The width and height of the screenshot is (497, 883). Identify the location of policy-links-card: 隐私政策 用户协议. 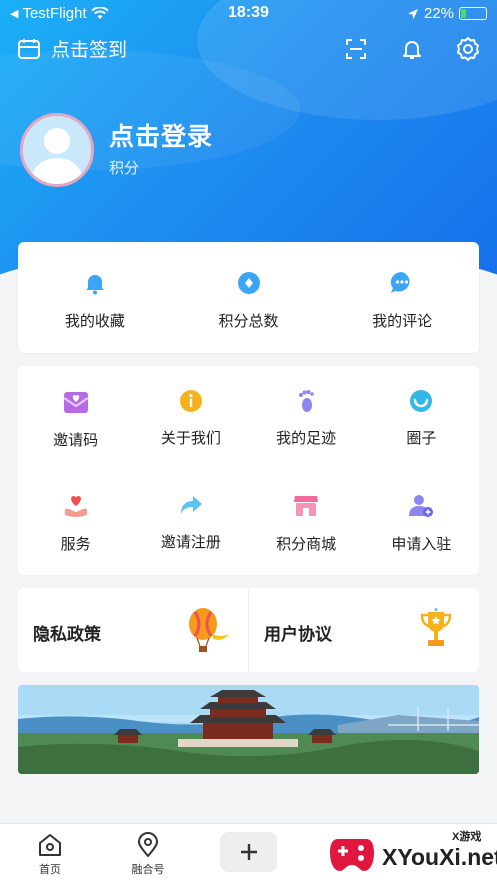
(248, 630).